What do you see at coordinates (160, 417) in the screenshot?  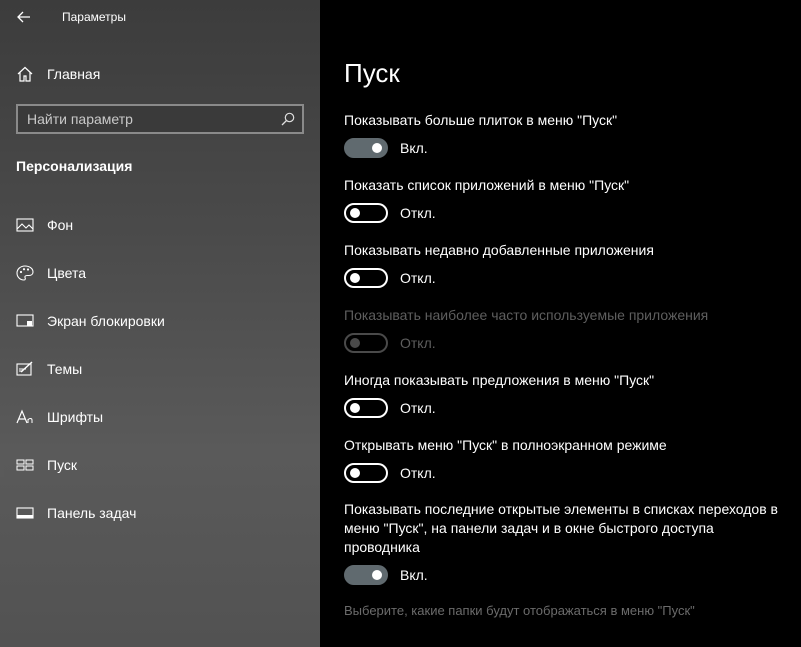 I see `sidebar-item-fonts: Шрифты` at bounding box center [160, 417].